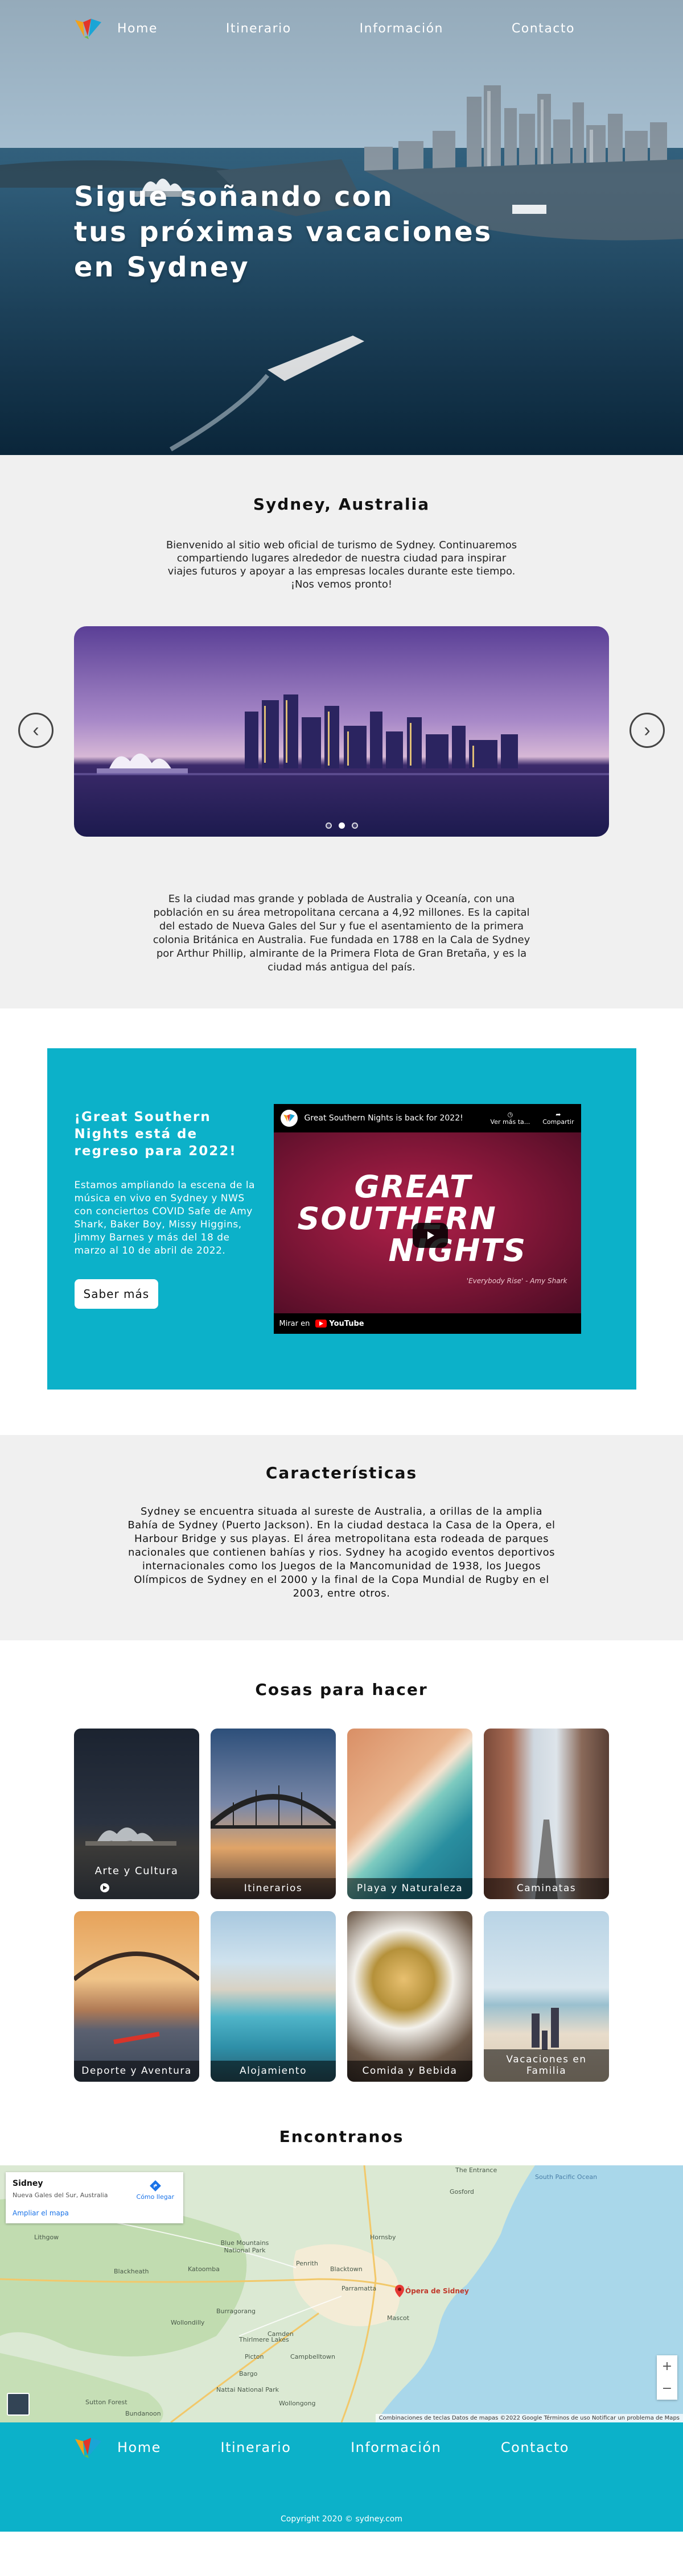 Image resolution: width=683 pixels, height=2576 pixels. I want to click on map-label: Picton, so click(255, 2356).